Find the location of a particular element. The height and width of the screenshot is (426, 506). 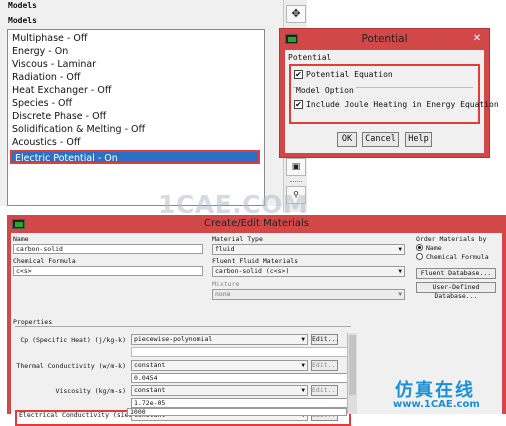

potential-dialog-title: Potential is located at coordinates (384, 39).